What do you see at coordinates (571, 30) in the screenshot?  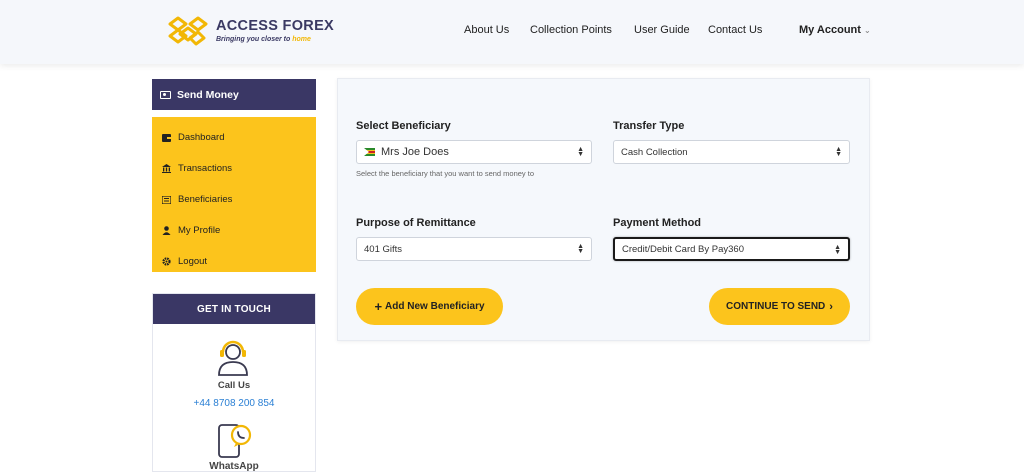 I see `nav-collection-points: Collection Points` at bounding box center [571, 30].